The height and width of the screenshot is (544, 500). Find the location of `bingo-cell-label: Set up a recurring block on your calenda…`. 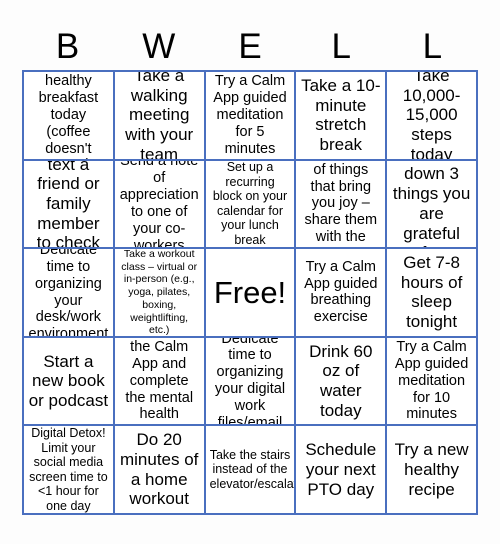

bingo-cell-label: Set up a recurring block on your calenda… is located at coordinates (250, 203).